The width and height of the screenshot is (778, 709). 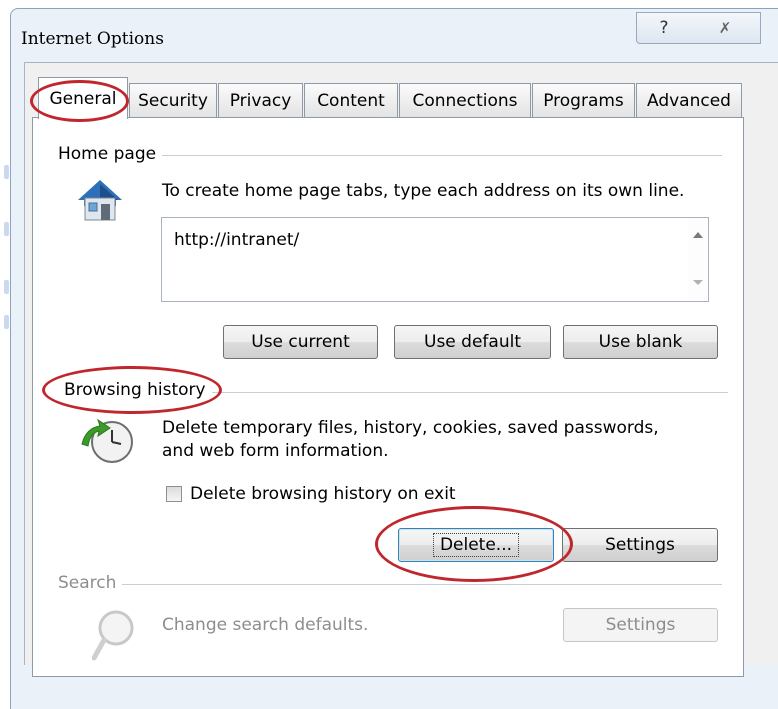 I want to click on search-settings-label: Settings, so click(x=640, y=625).